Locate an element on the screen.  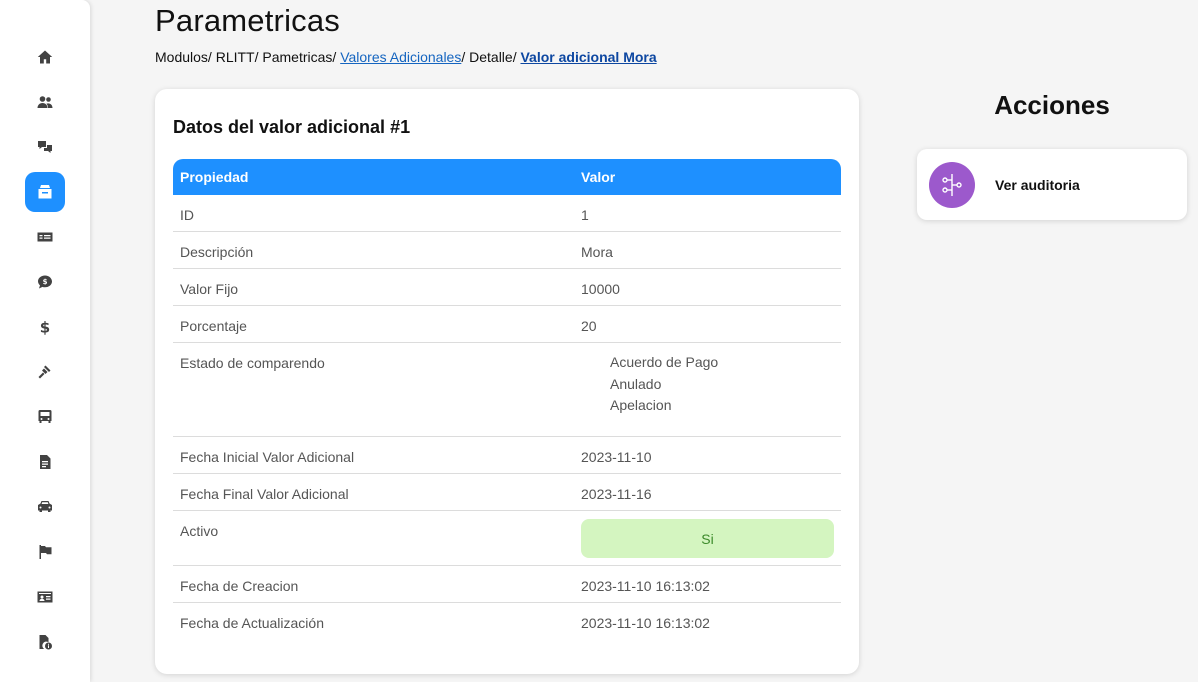
row-value: Acuerdo de Pago Anulado Apelacion is located at coordinates (707, 389).